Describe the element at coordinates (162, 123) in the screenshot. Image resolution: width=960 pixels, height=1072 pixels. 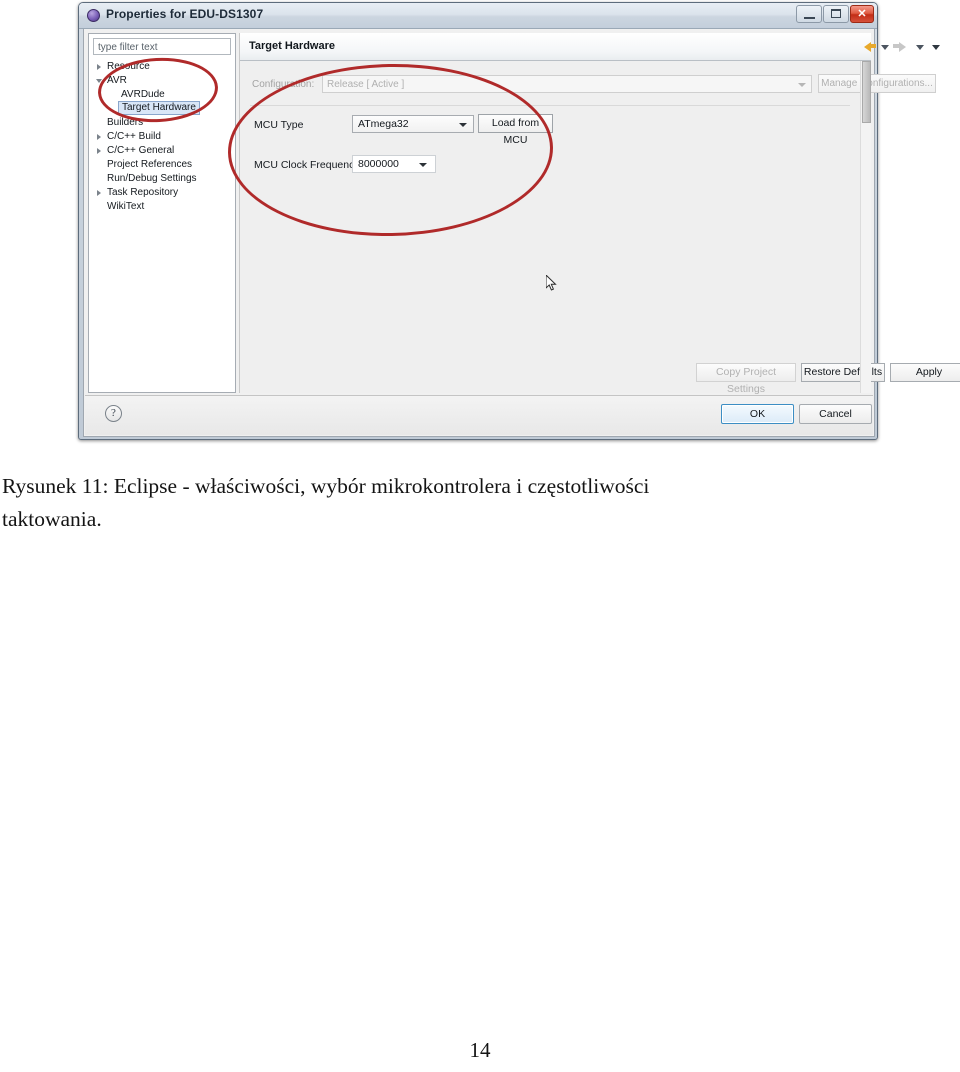
I see `tree-item-builders: Builders` at that location.